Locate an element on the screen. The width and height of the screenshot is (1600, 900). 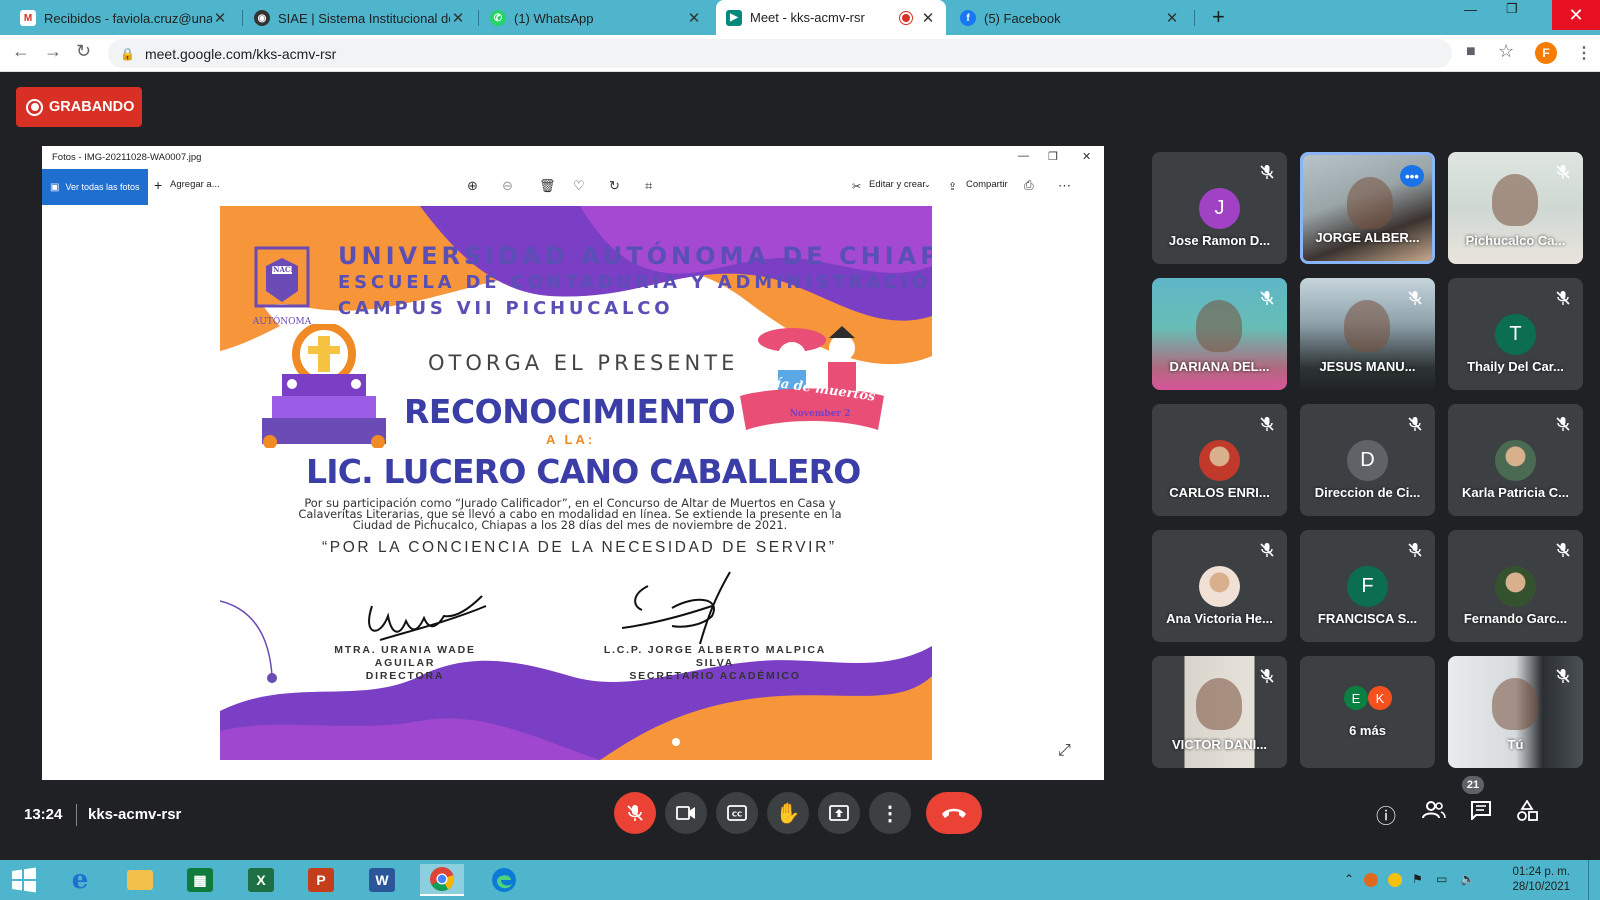
people-icon is located at coordinates (1434, 813).